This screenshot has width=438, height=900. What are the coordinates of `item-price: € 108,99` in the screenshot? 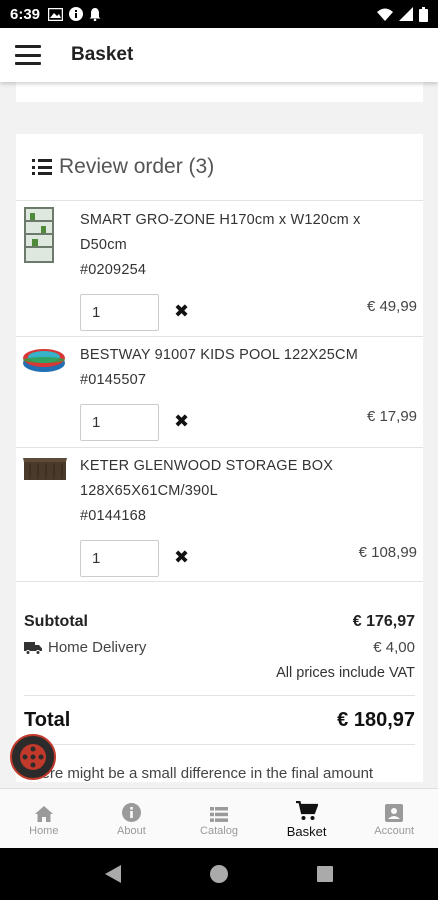 It's located at (387, 552).